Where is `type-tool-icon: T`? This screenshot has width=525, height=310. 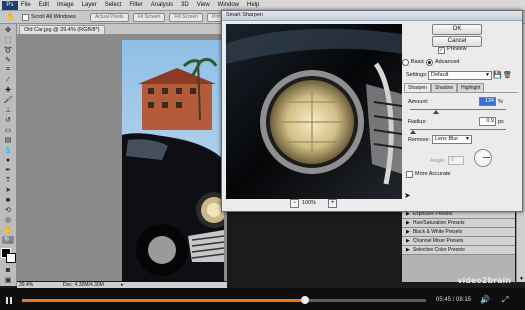 type-tool-icon: T is located at coordinates (8, 180).